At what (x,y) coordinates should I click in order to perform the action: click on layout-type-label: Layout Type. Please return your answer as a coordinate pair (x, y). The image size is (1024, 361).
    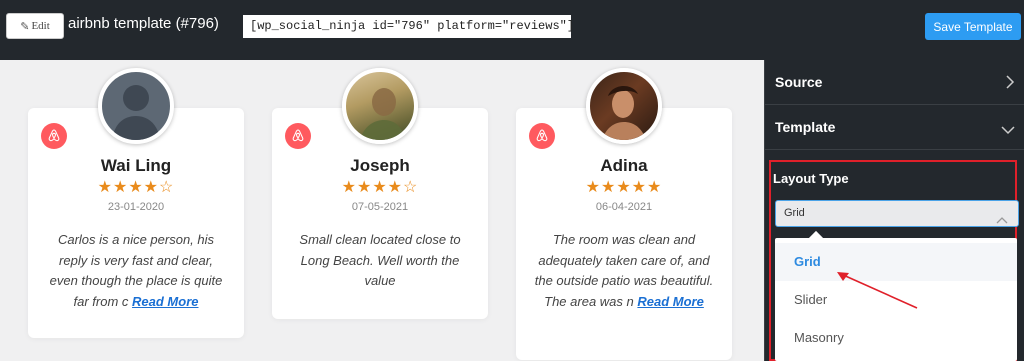
    Looking at the image, I should click on (811, 178).